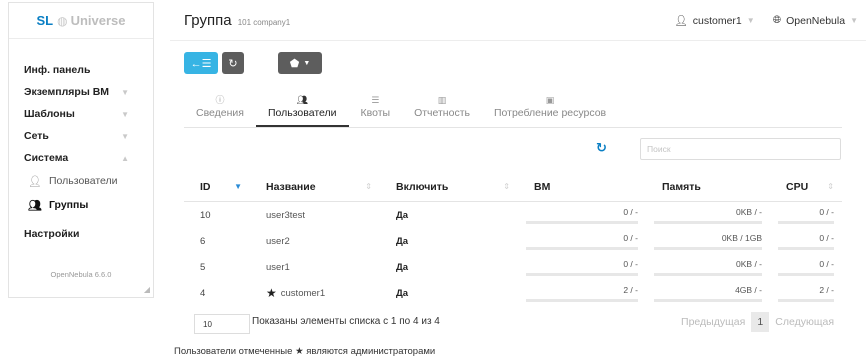 The height and width of the screenshot is (358, 866). Describe the element at coordinates (302, 113) in the screenshot. I see `tab-label: Пользователи` at that location.